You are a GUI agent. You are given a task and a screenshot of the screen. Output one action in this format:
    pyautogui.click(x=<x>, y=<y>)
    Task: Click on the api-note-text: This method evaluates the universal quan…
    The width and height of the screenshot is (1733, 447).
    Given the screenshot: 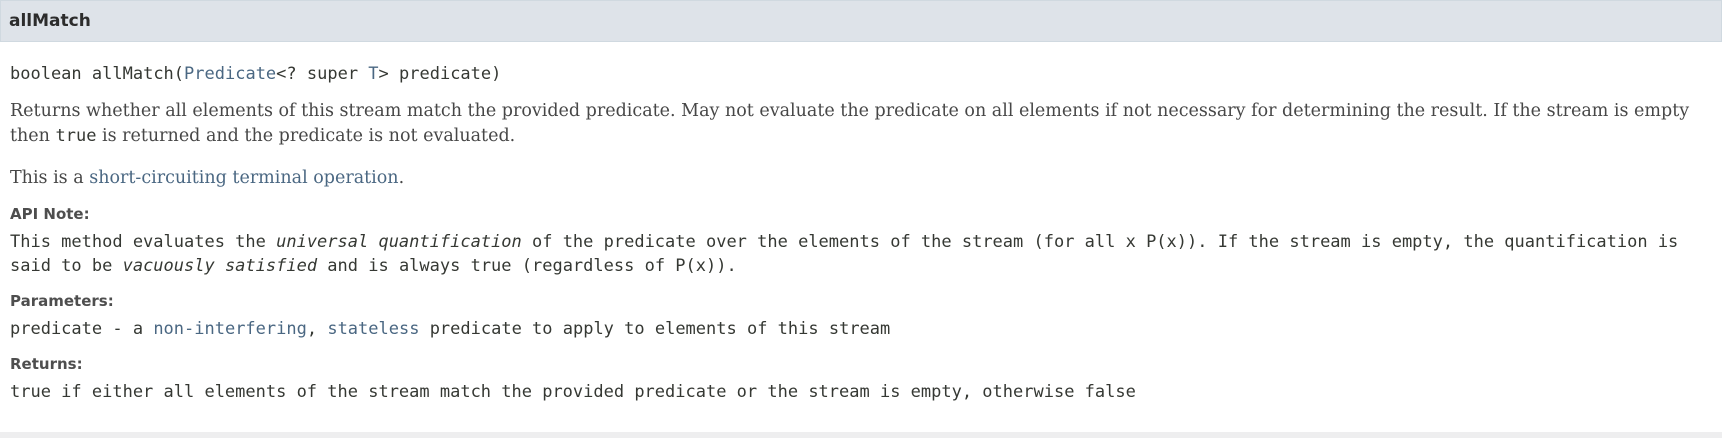 What is the action you would take?
    pyautogui.click(x=861, y=254)
    